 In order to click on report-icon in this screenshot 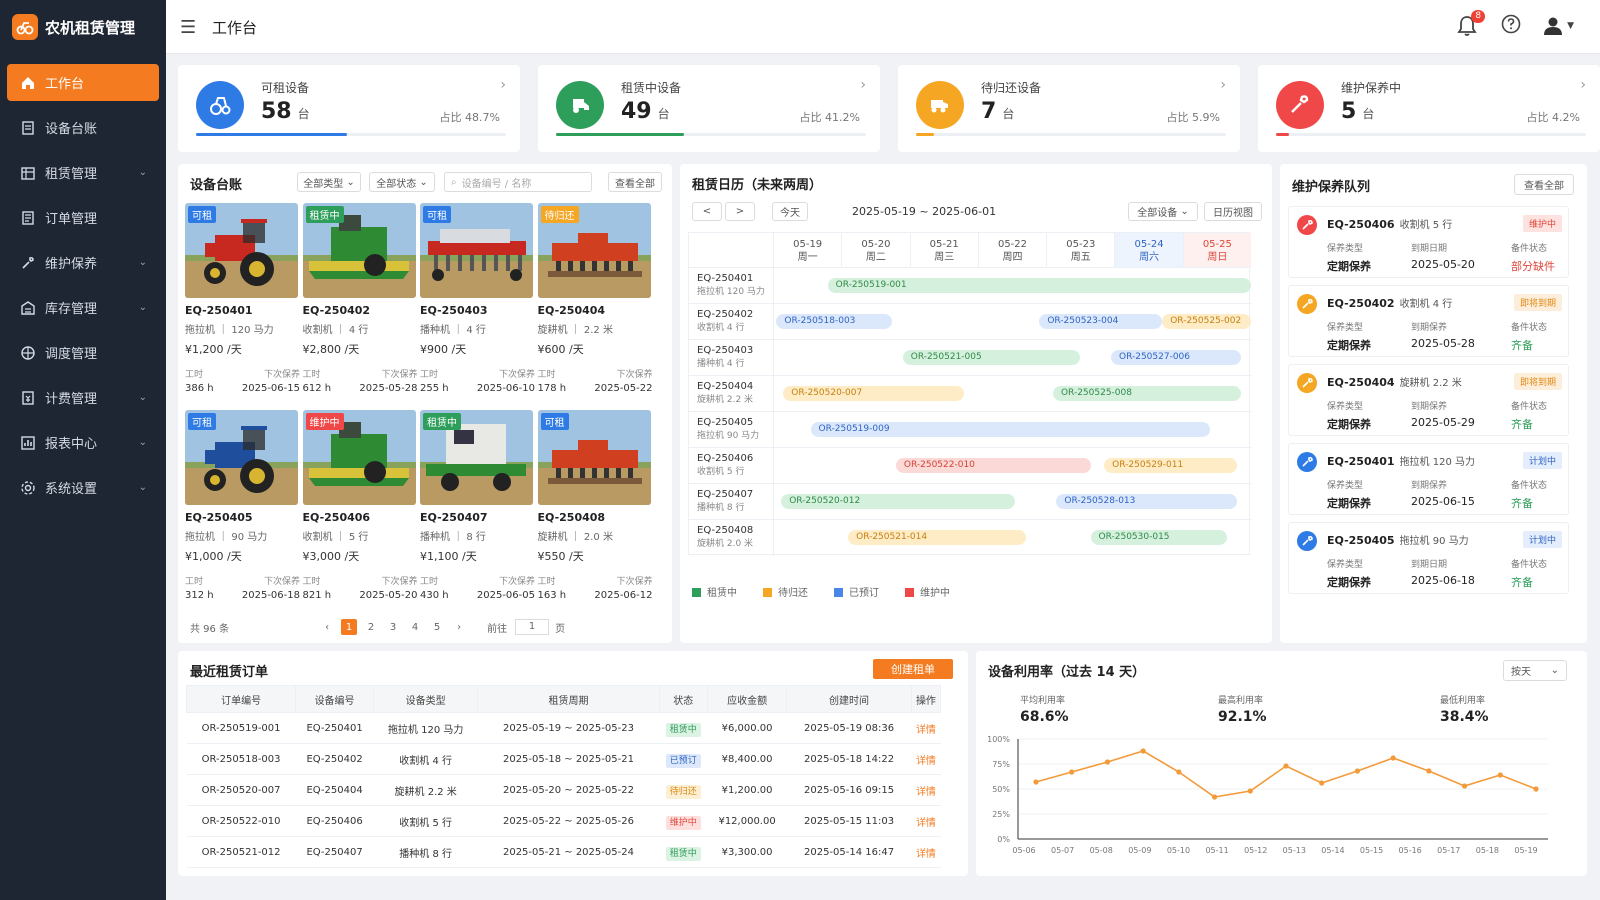, I will do `click(28, 443)`.